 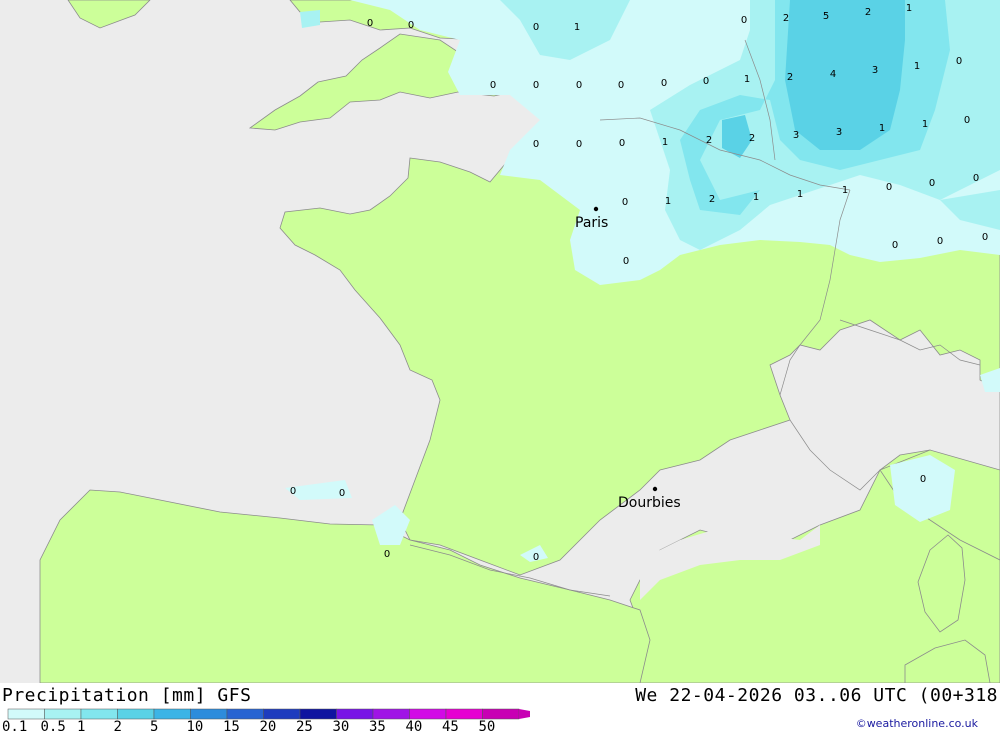 What do you see at coordinates (816, 695) in the screenshot?
I see `valid-time: We 22-04-2026 03..06 UTC (00+318` at bounding box center [816, 695].